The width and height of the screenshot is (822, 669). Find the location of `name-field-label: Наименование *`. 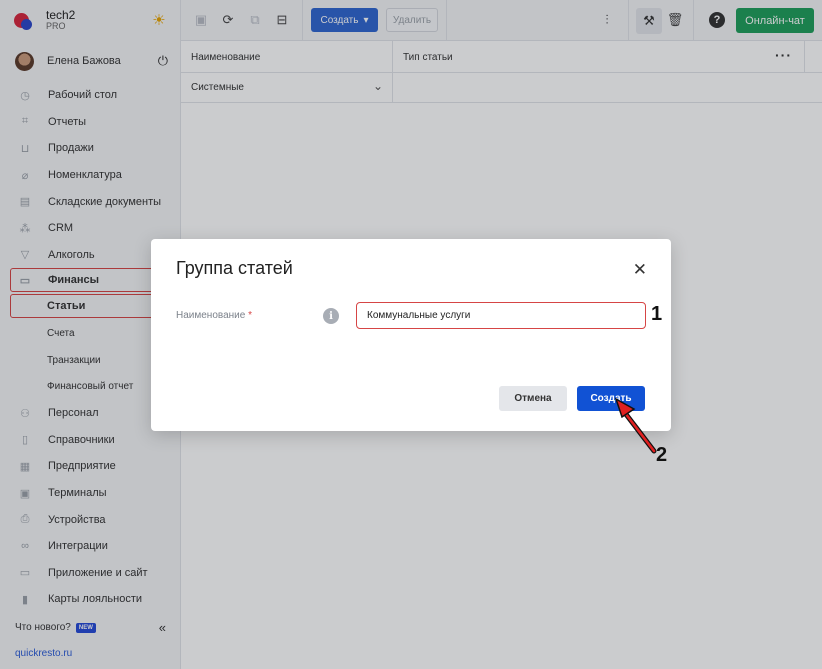

name-field-label: Наименование * is located at coordinates (214, 315).